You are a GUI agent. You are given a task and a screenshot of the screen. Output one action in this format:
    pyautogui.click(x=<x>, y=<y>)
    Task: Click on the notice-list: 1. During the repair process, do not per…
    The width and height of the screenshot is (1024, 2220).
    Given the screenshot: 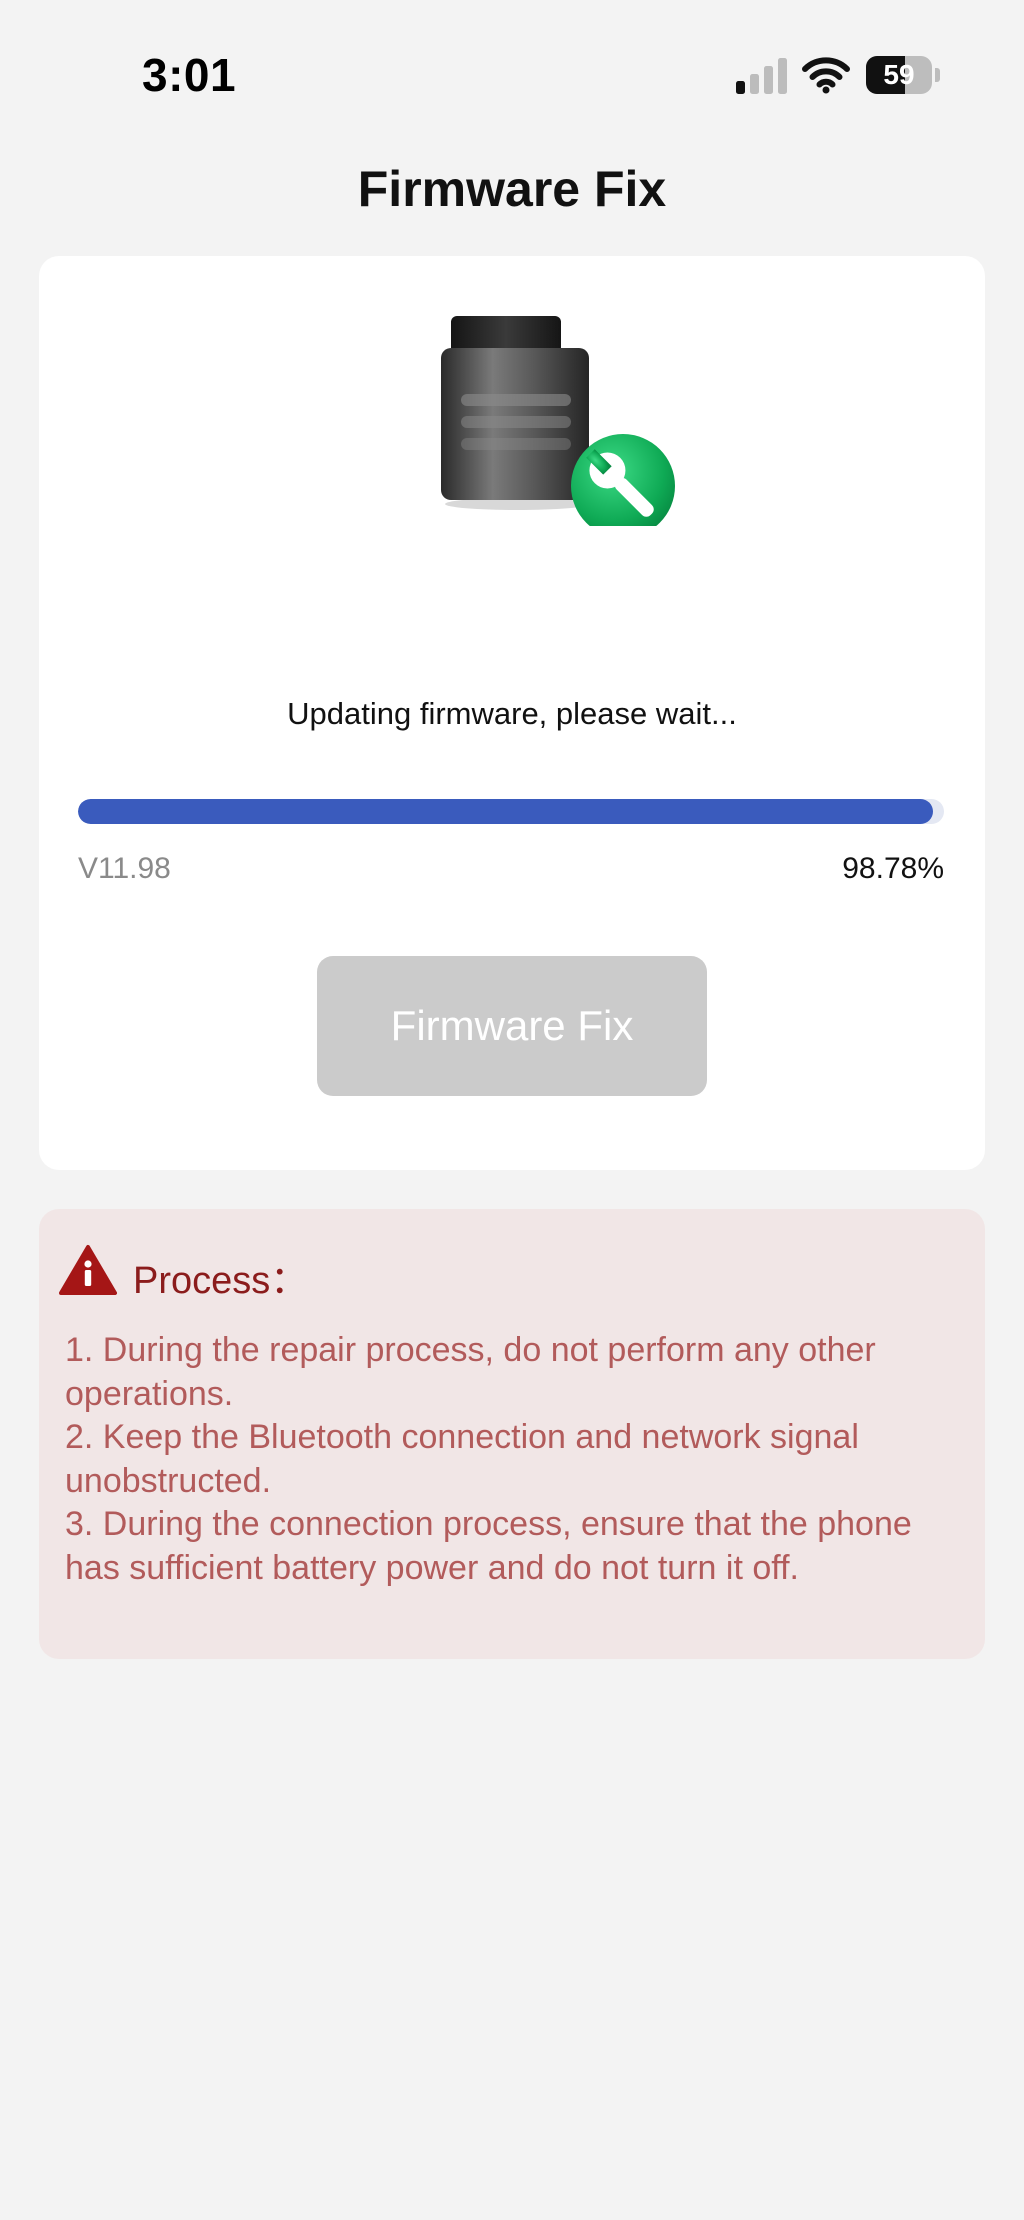 What is the action you would take?
    pyautogui.click(x=515, y=1459)
    